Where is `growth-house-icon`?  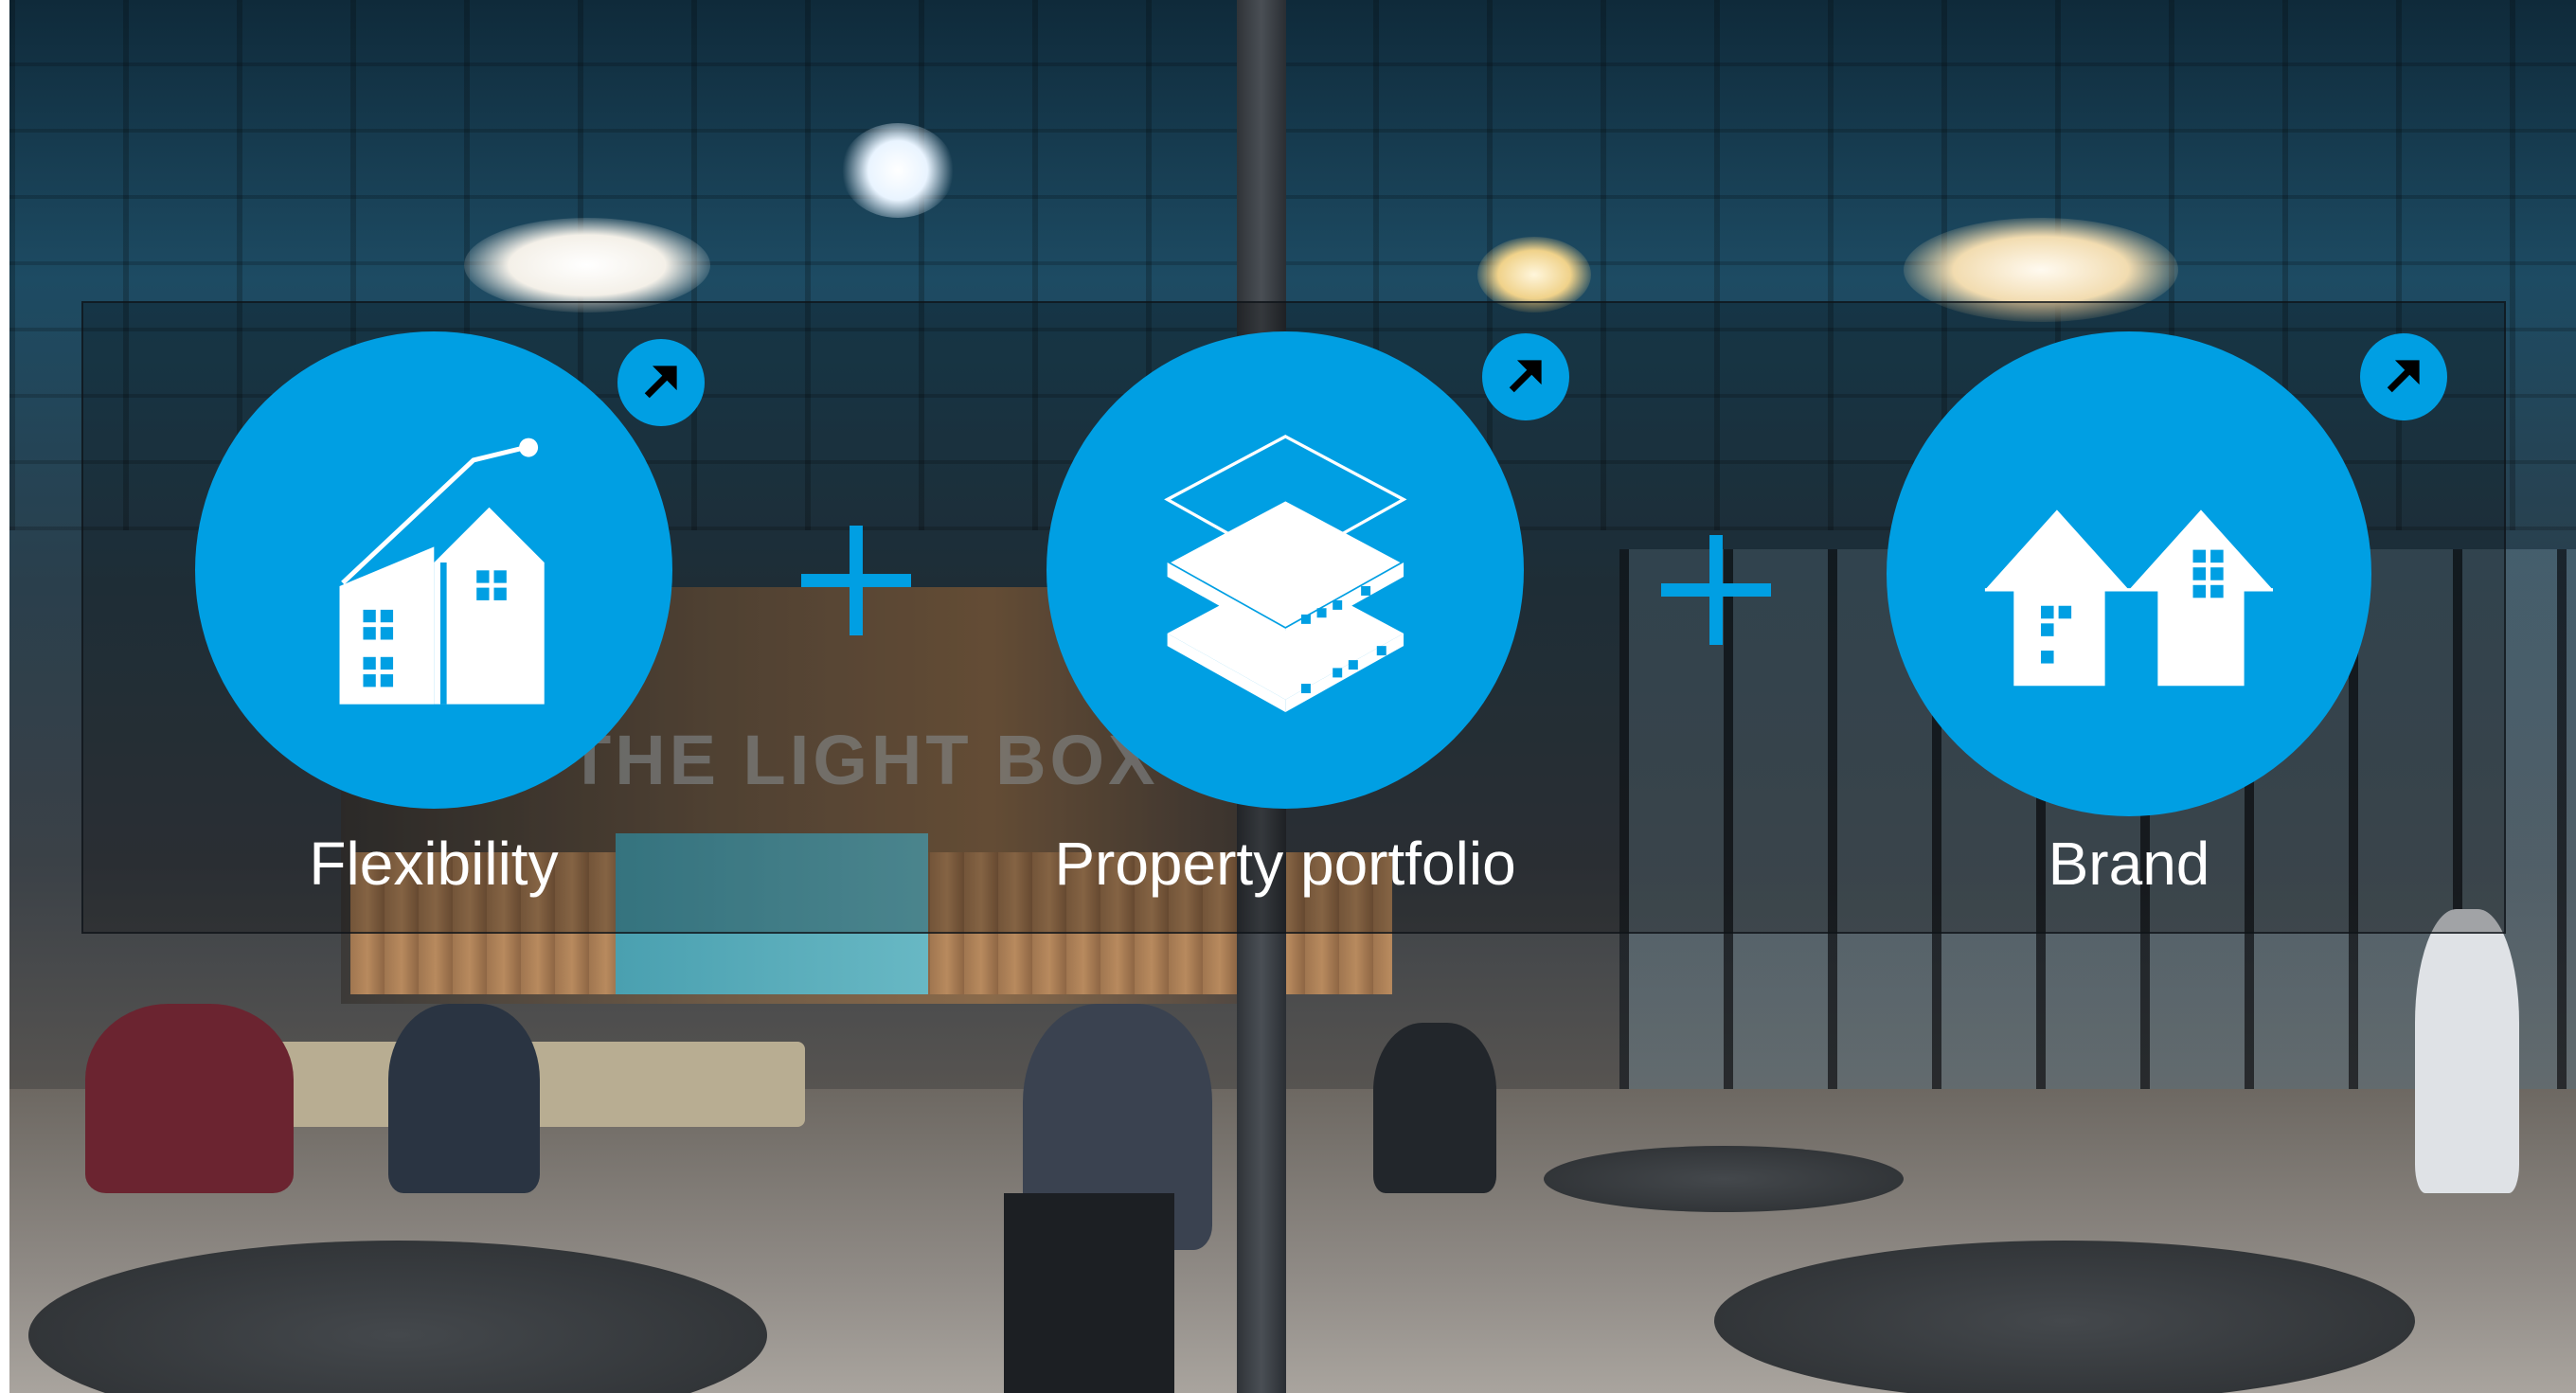
growth-house-icon is located at coordinates (442, 571).